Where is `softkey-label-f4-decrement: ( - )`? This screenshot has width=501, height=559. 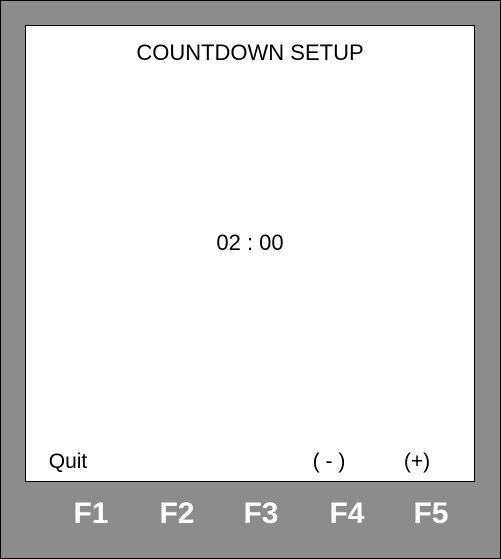 softkey-label-f4-decrement: ( - ) is located at coordinates (329, 462).